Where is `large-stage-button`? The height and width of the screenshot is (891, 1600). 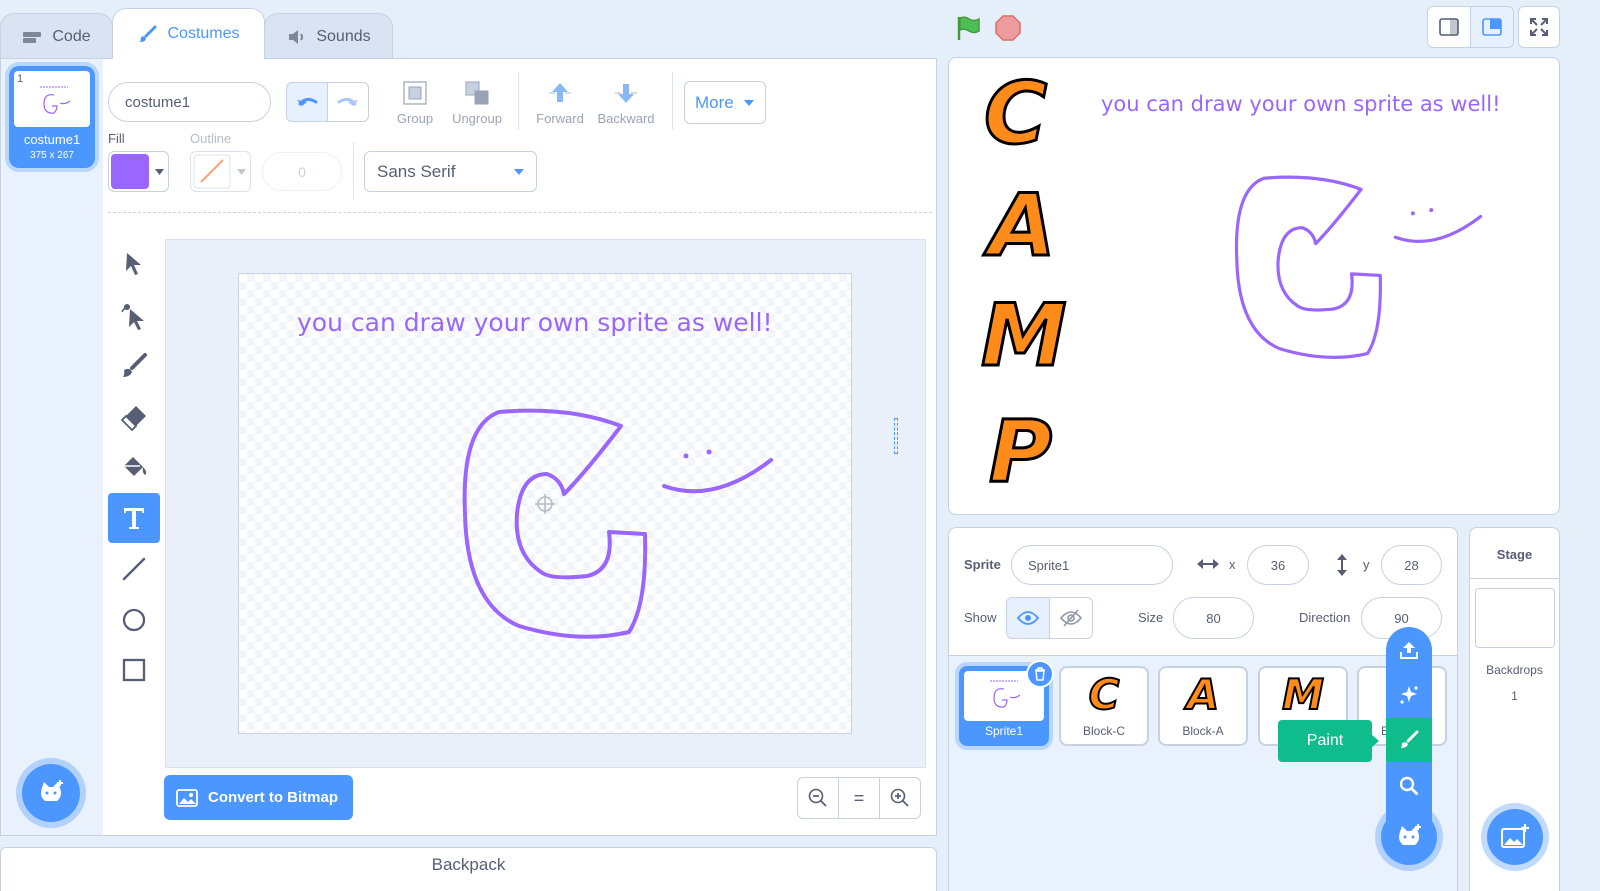
large-stage-button is located at coordinates (1492, 27).